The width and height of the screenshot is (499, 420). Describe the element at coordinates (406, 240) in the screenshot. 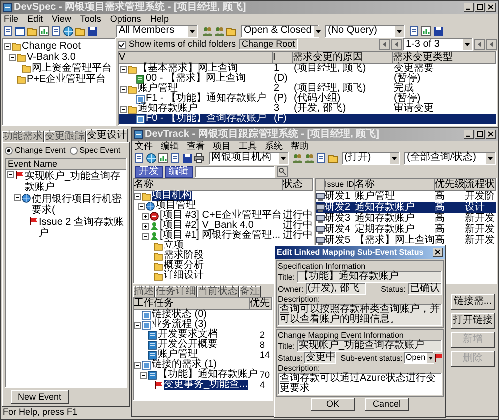

I see `issue-row: 研发5 【需求】网上查询高 新开发` at that location.